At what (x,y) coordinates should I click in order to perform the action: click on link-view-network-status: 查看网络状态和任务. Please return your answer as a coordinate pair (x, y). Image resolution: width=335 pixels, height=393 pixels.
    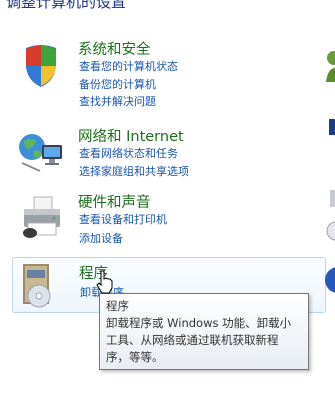
    Looking at the image, I should click on (128, 154).